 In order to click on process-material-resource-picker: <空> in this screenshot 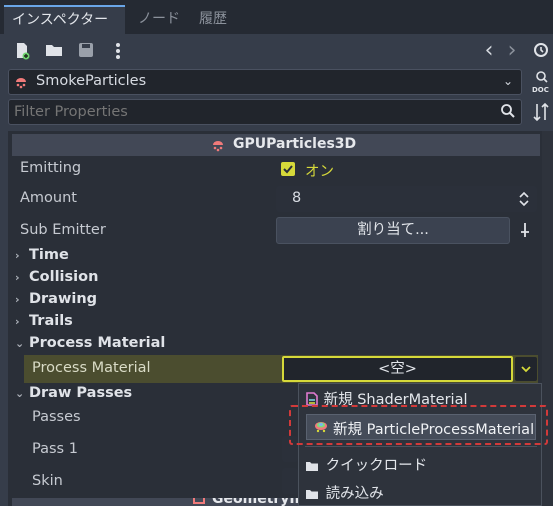, I will do `click(397, 369)`.